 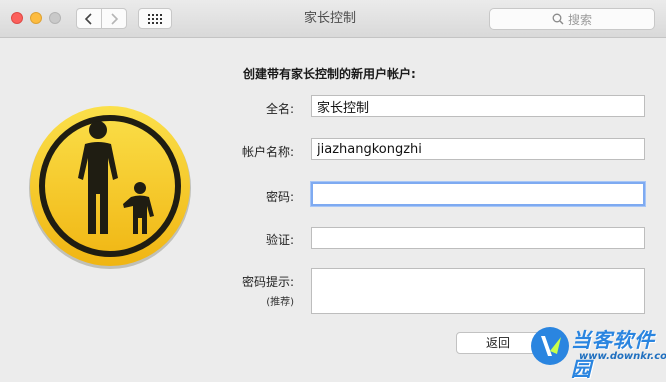 I want to click on zoom-window-button, so click(x=55, y=18).